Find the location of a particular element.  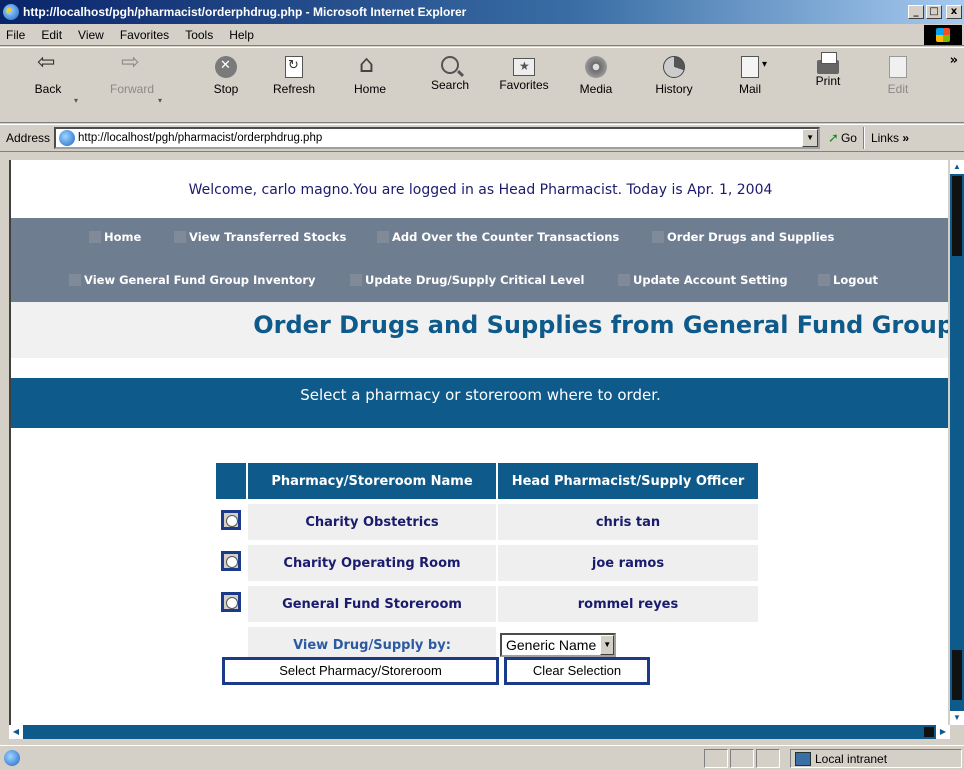

horizontal-scrollbar: ◀ ▶ is located at coordinates (479, 732).